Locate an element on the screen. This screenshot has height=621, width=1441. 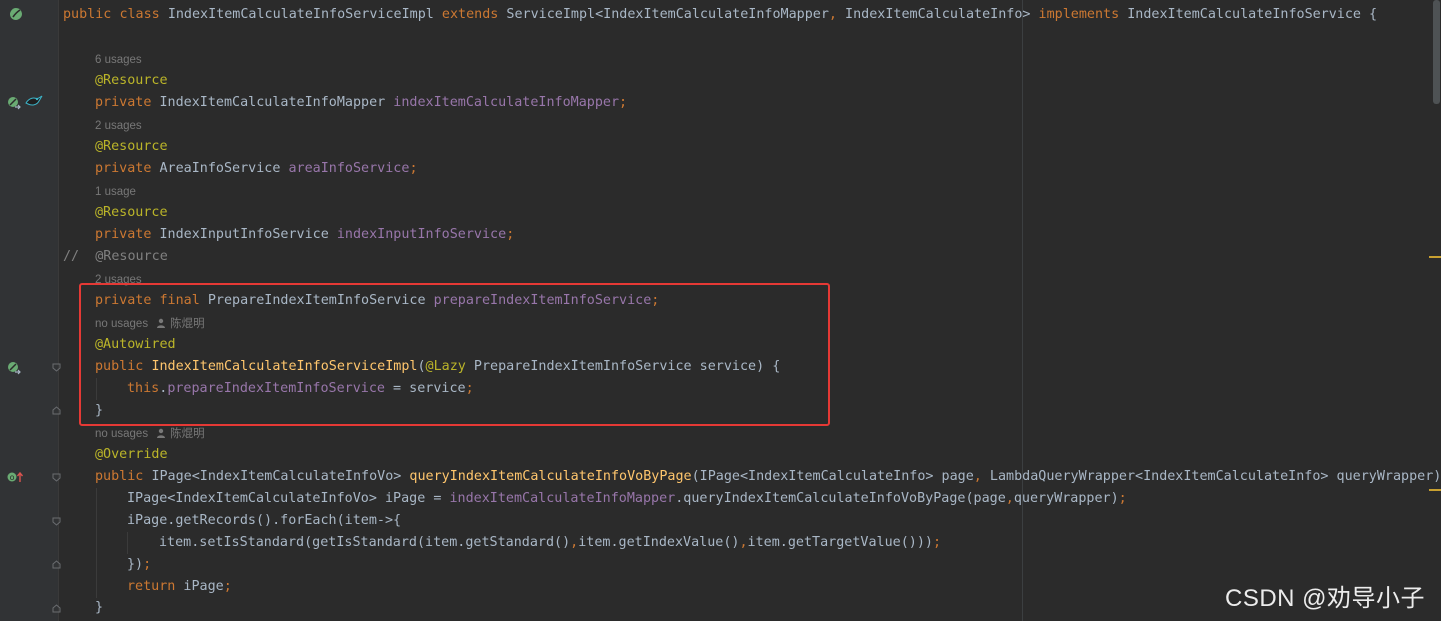
override-method-icon: o is located at coordinates (15, 477).